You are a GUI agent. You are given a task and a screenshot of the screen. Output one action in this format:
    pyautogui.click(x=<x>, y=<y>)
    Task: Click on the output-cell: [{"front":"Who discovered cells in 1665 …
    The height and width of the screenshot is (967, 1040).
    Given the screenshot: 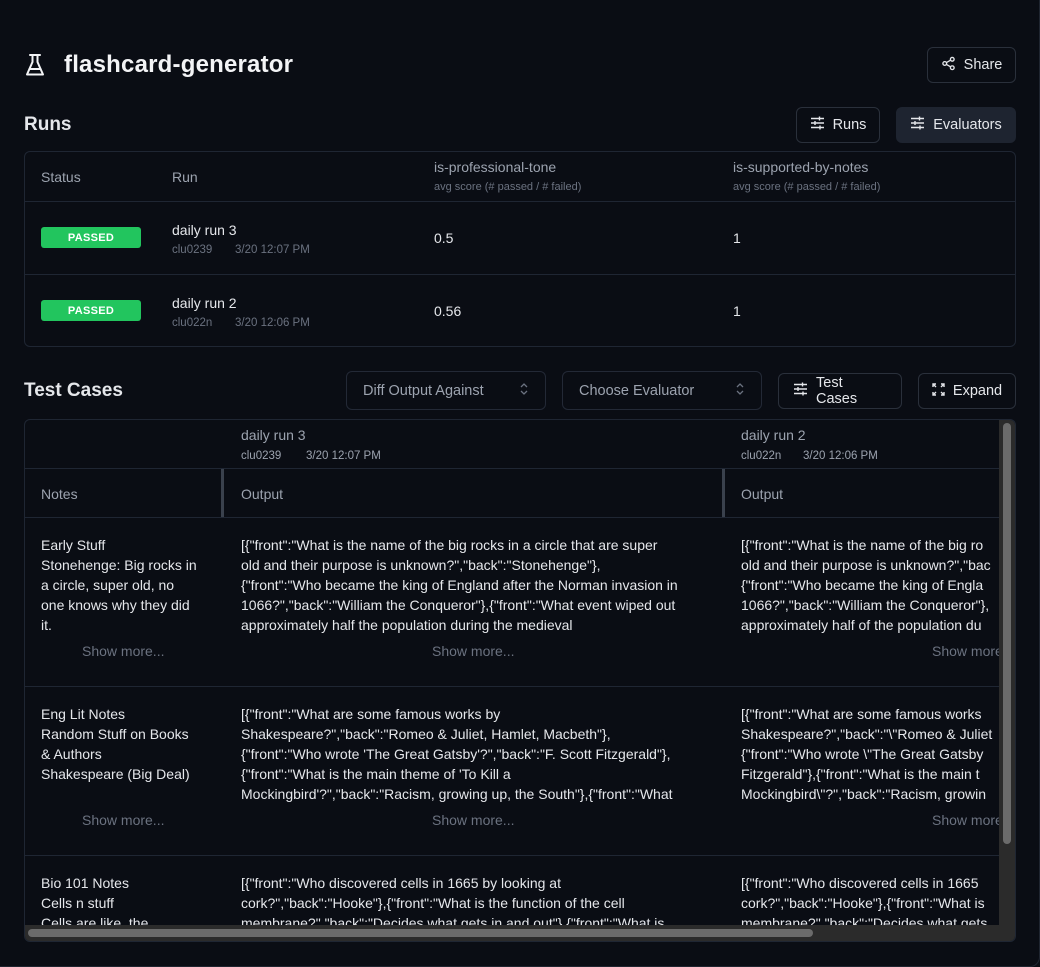 What is the action you would take?
    pyautogui.click(x=871, y=900)
    